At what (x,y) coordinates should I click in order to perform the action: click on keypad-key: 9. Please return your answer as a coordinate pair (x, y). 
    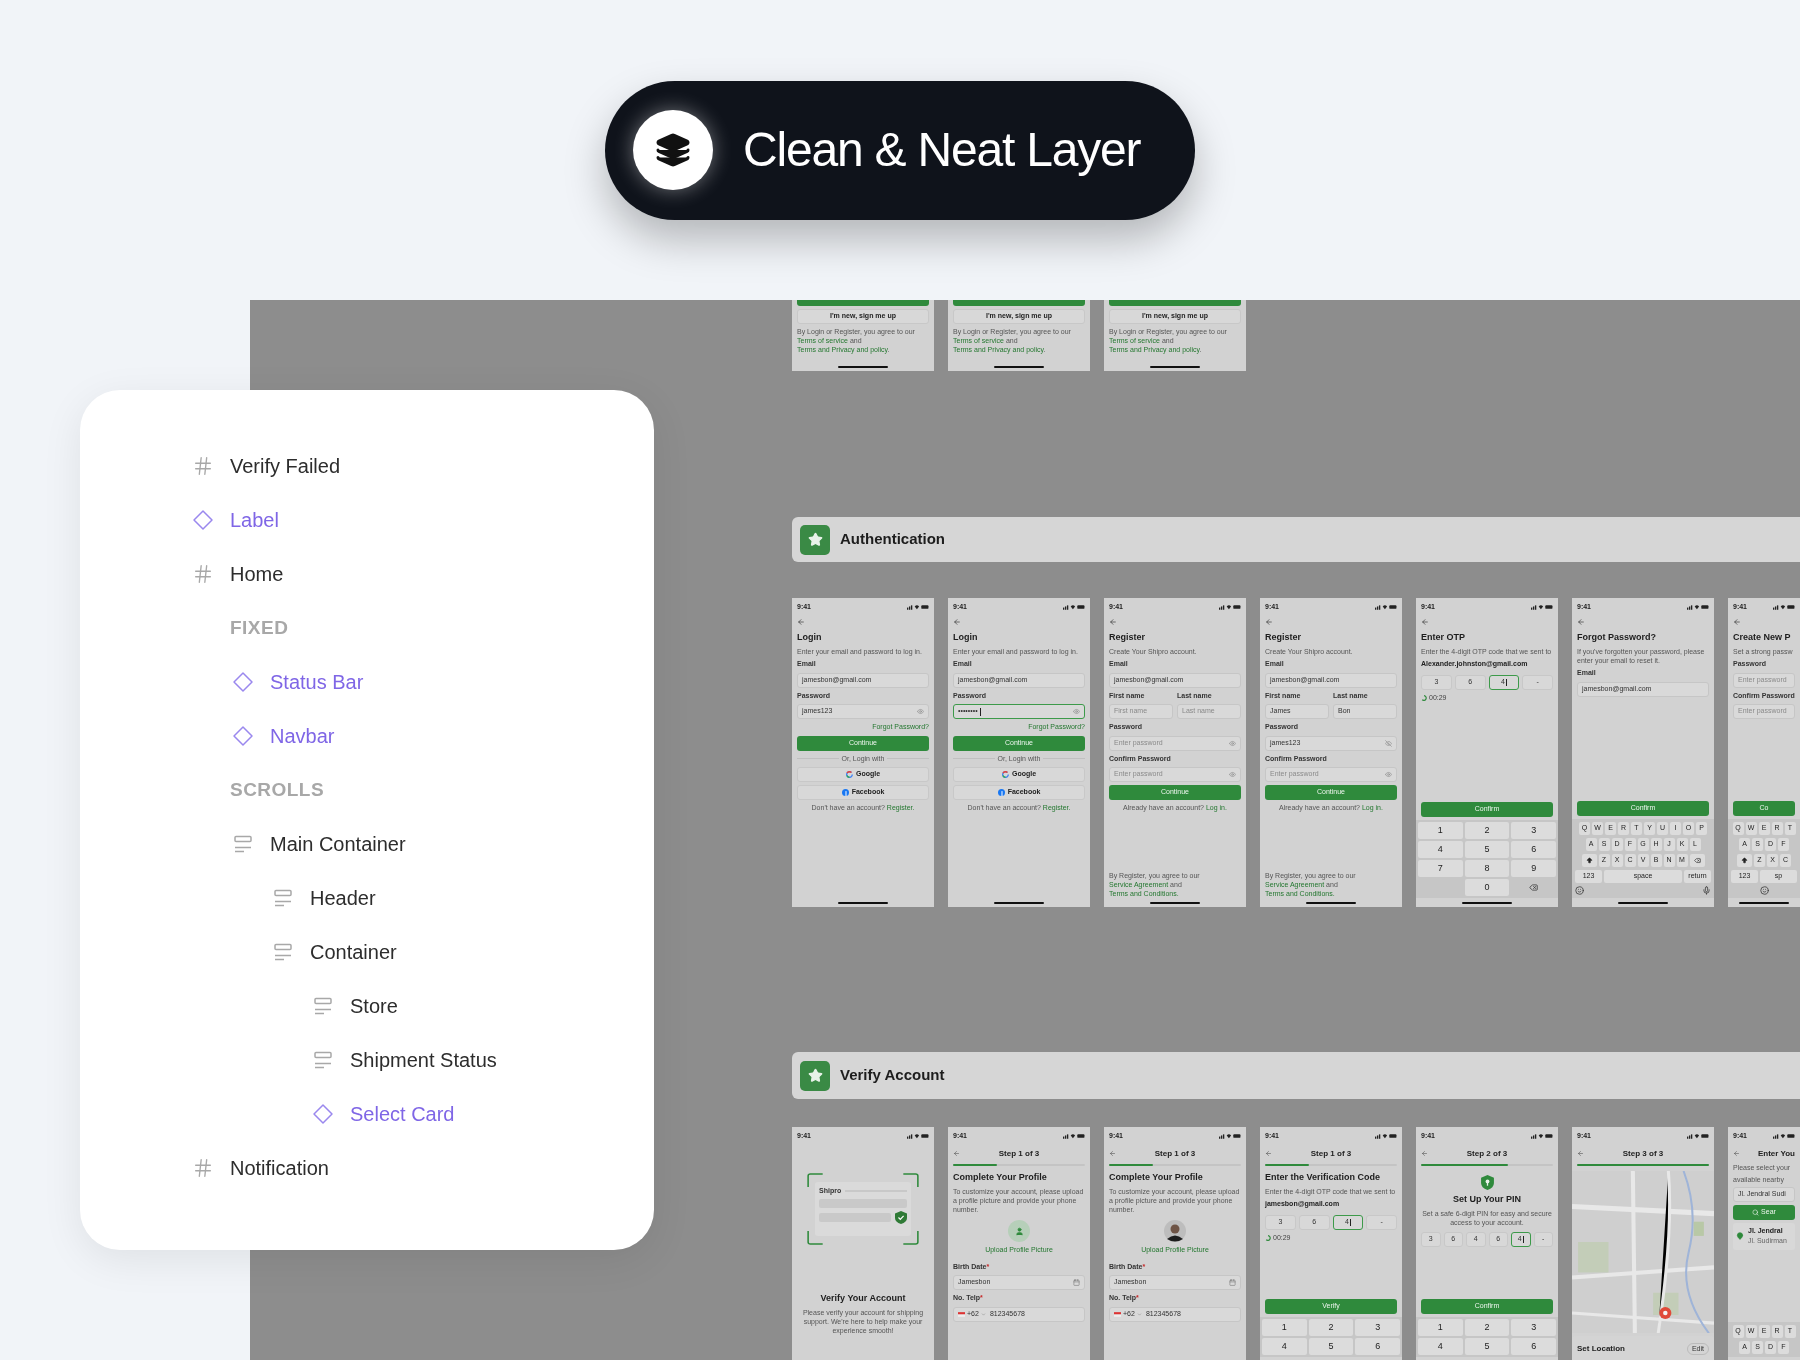
    Looking at the image, I should click on (1533, 868).